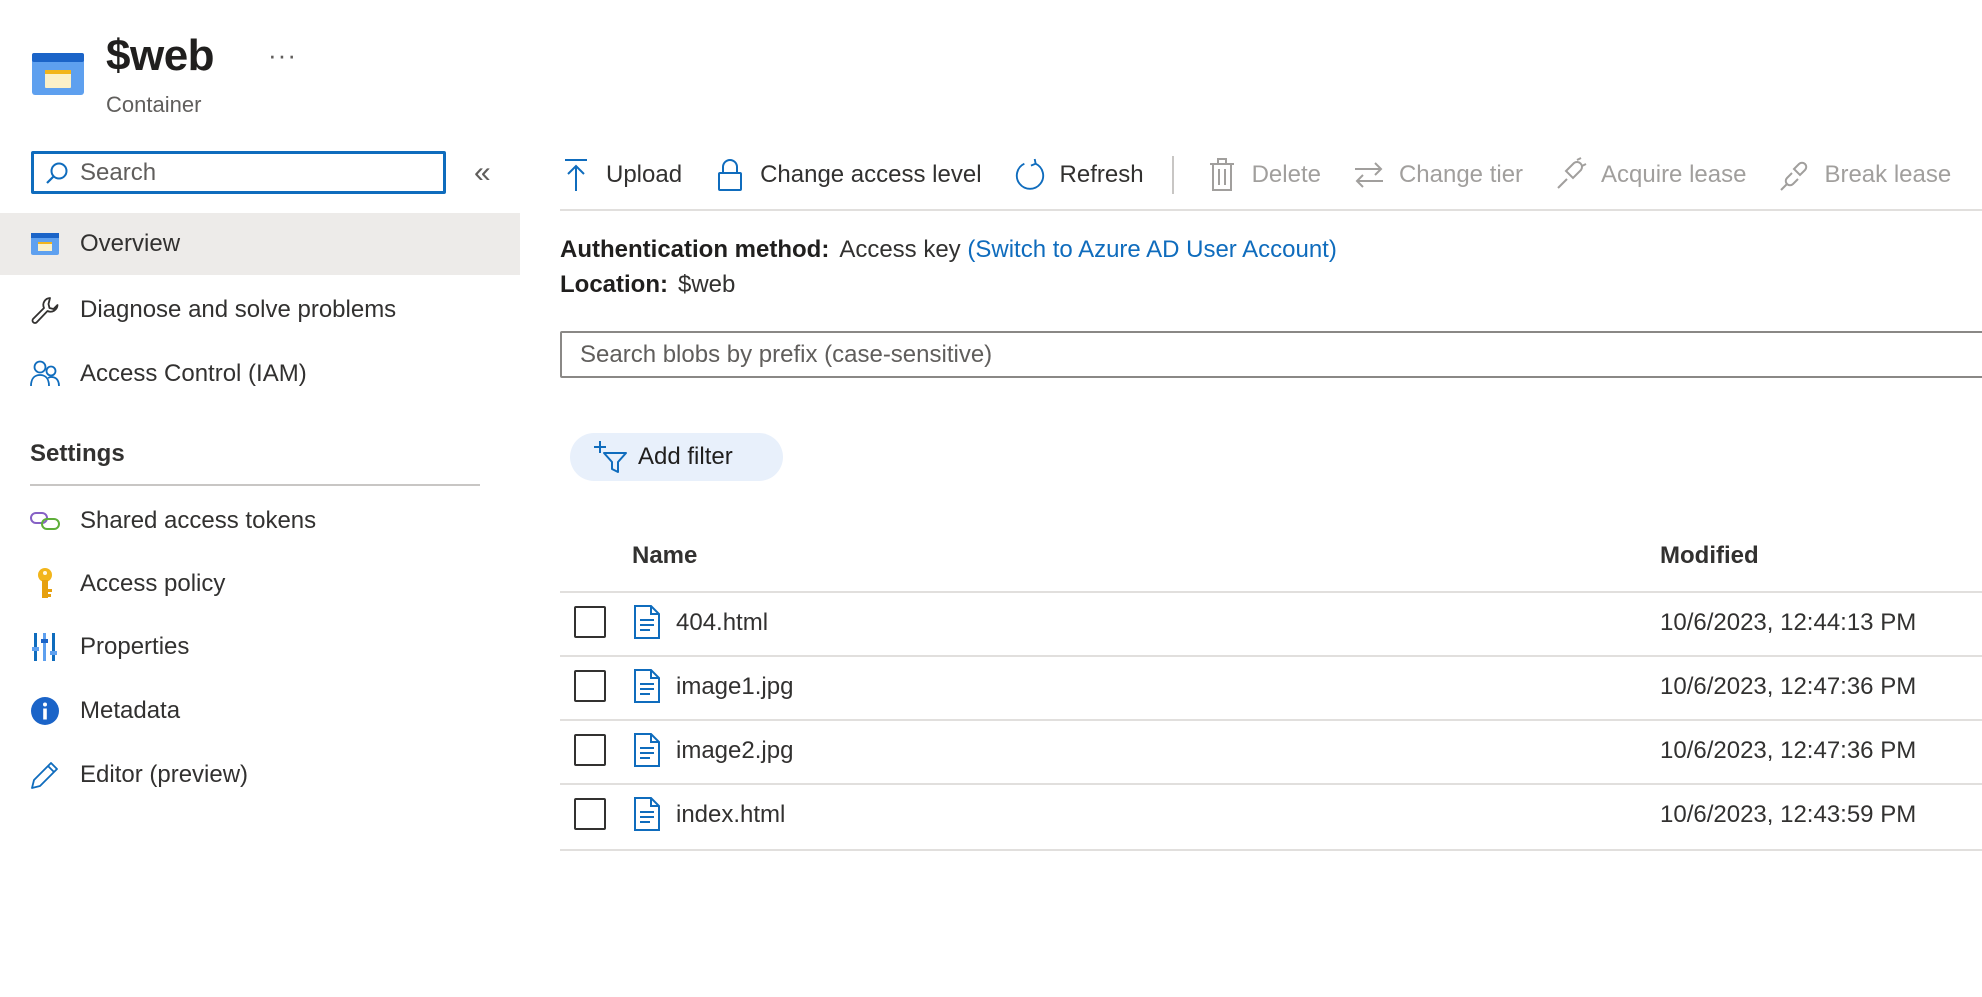 This screenshot has height=997, width=1982. What do you see at coordinates (610, 457) in the screenshot?
I see `add-filter-icon` at bounding box center [610, 457].